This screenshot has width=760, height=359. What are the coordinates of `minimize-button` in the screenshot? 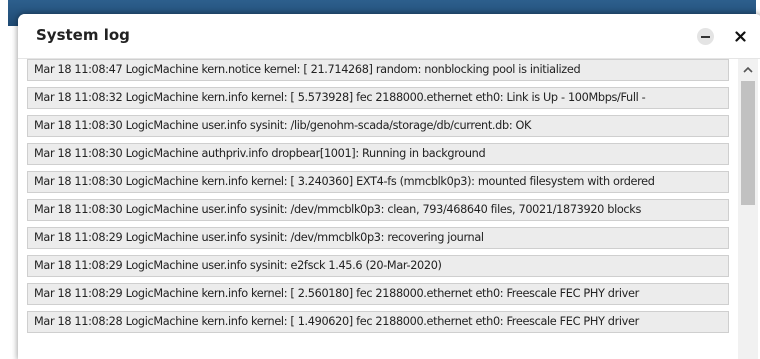 It's located at (705, 36).